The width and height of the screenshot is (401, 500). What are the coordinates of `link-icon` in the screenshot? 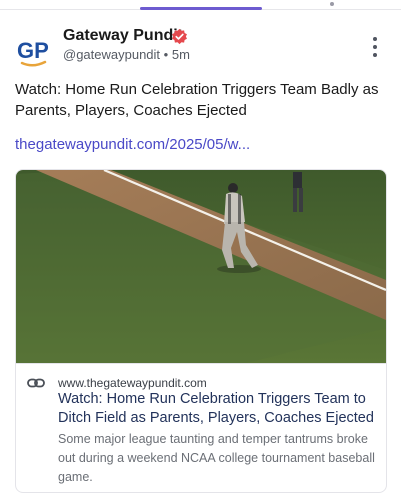 It's located at (36, 383).